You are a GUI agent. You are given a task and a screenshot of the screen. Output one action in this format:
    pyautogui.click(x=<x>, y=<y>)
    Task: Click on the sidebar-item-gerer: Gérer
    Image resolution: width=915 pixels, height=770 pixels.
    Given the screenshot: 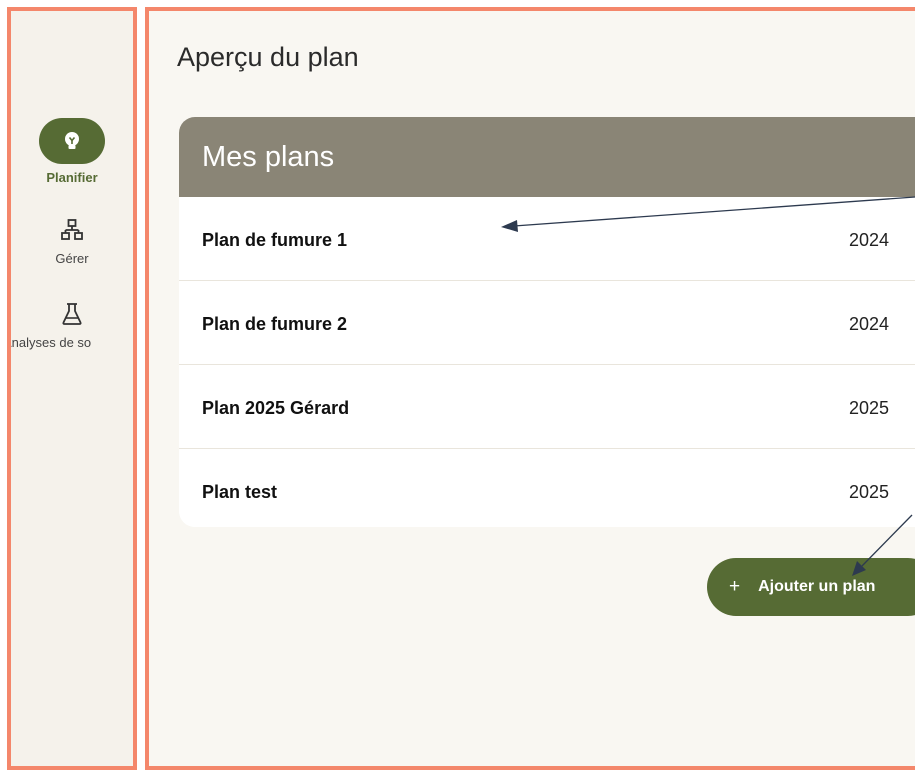 What is the action you would take?
    pyautogui.click(x=72, y=242)
    